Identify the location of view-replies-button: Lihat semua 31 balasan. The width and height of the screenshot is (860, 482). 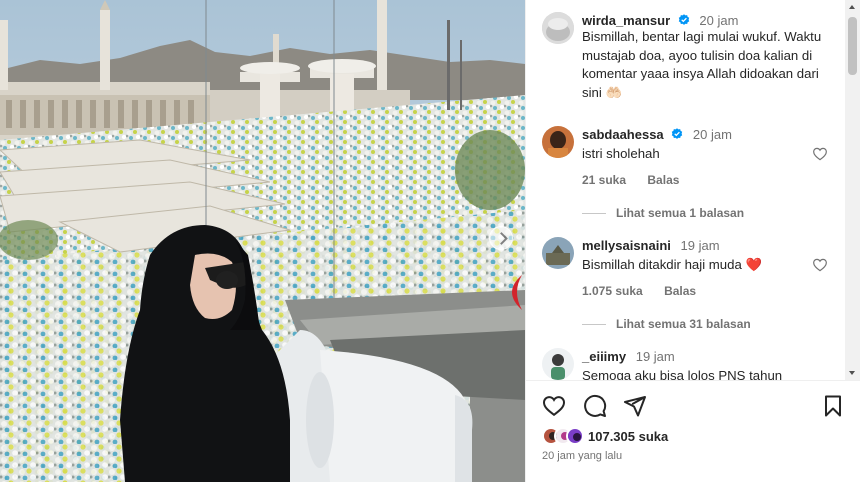
(666, 324).